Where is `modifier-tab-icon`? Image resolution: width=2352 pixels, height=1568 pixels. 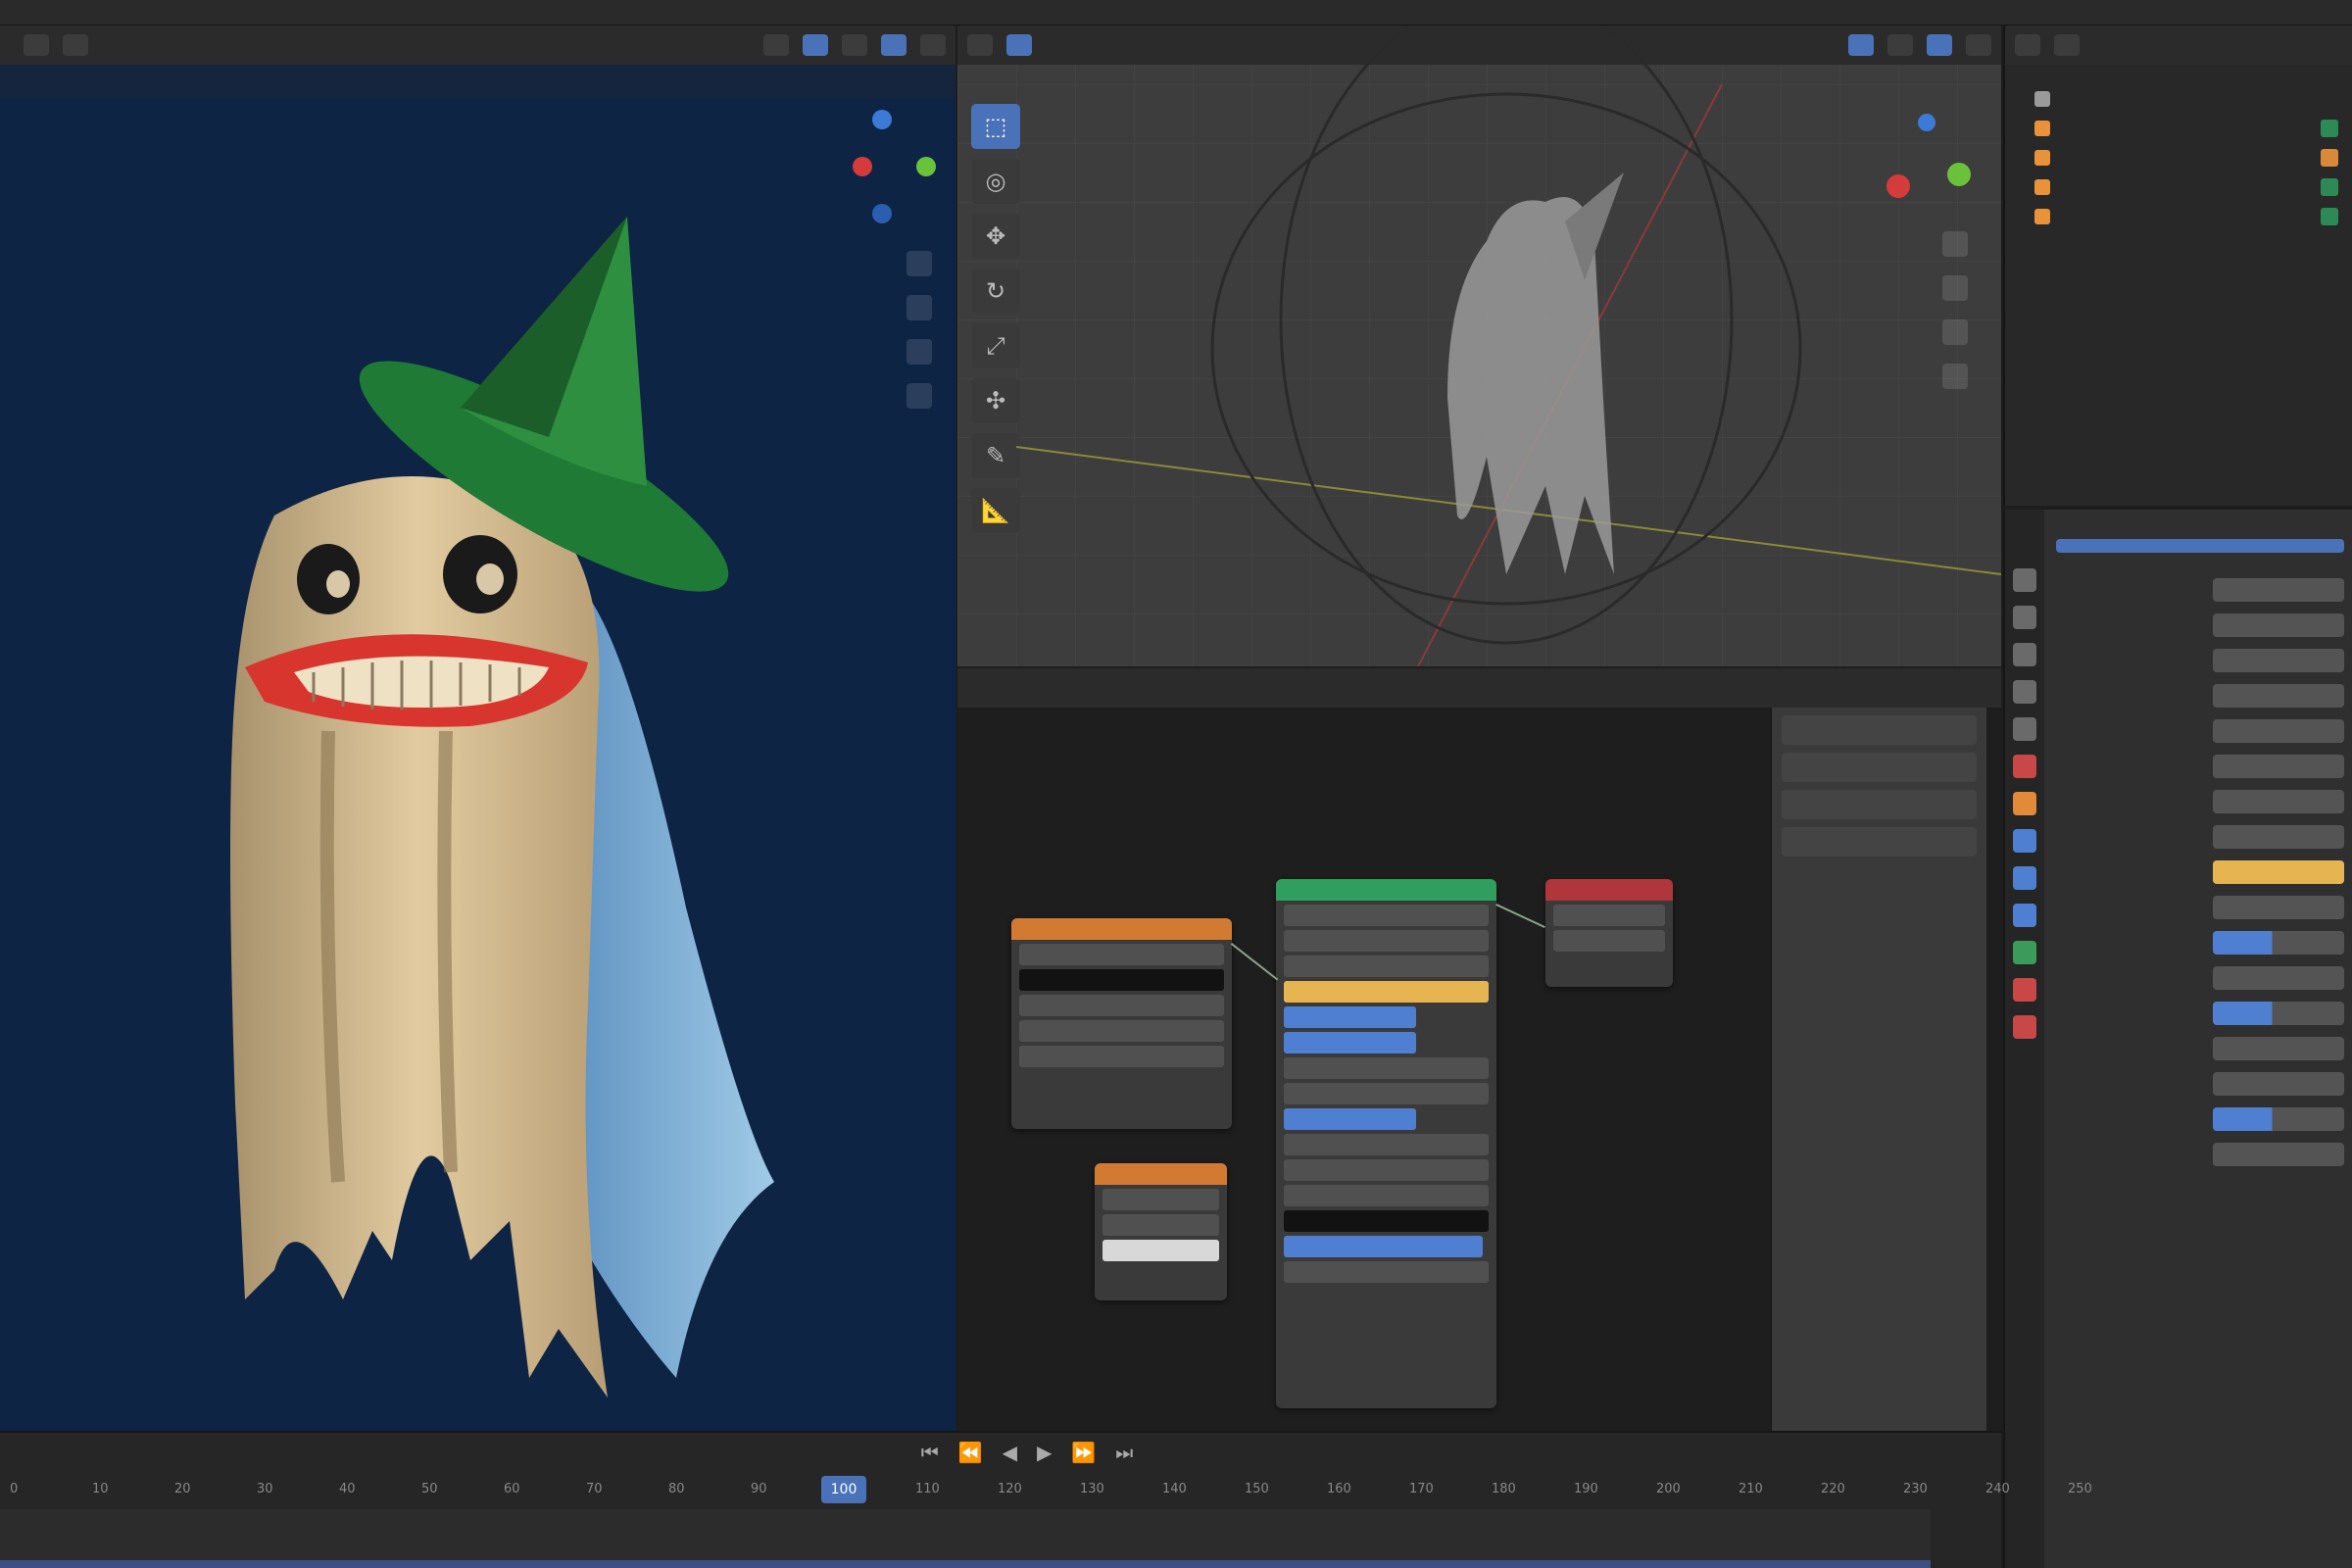
modifier-tab-icon is located at coordinates (2025, 841).